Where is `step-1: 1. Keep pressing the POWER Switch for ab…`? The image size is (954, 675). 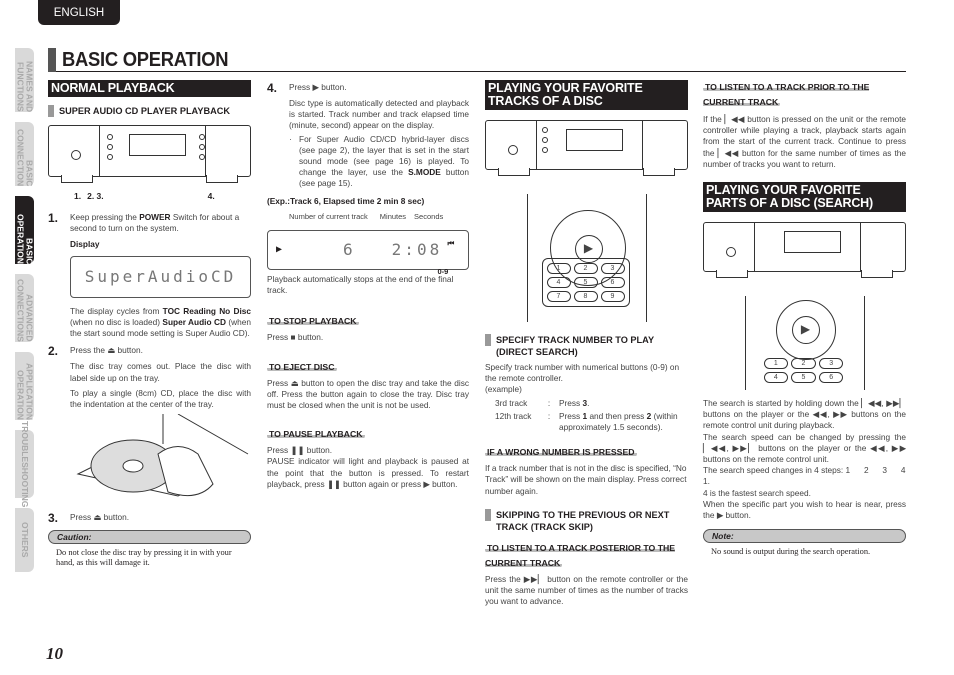
step-1: 1. Keep pressing the POWER Switch for ab… is located at coordinates (149, 223).